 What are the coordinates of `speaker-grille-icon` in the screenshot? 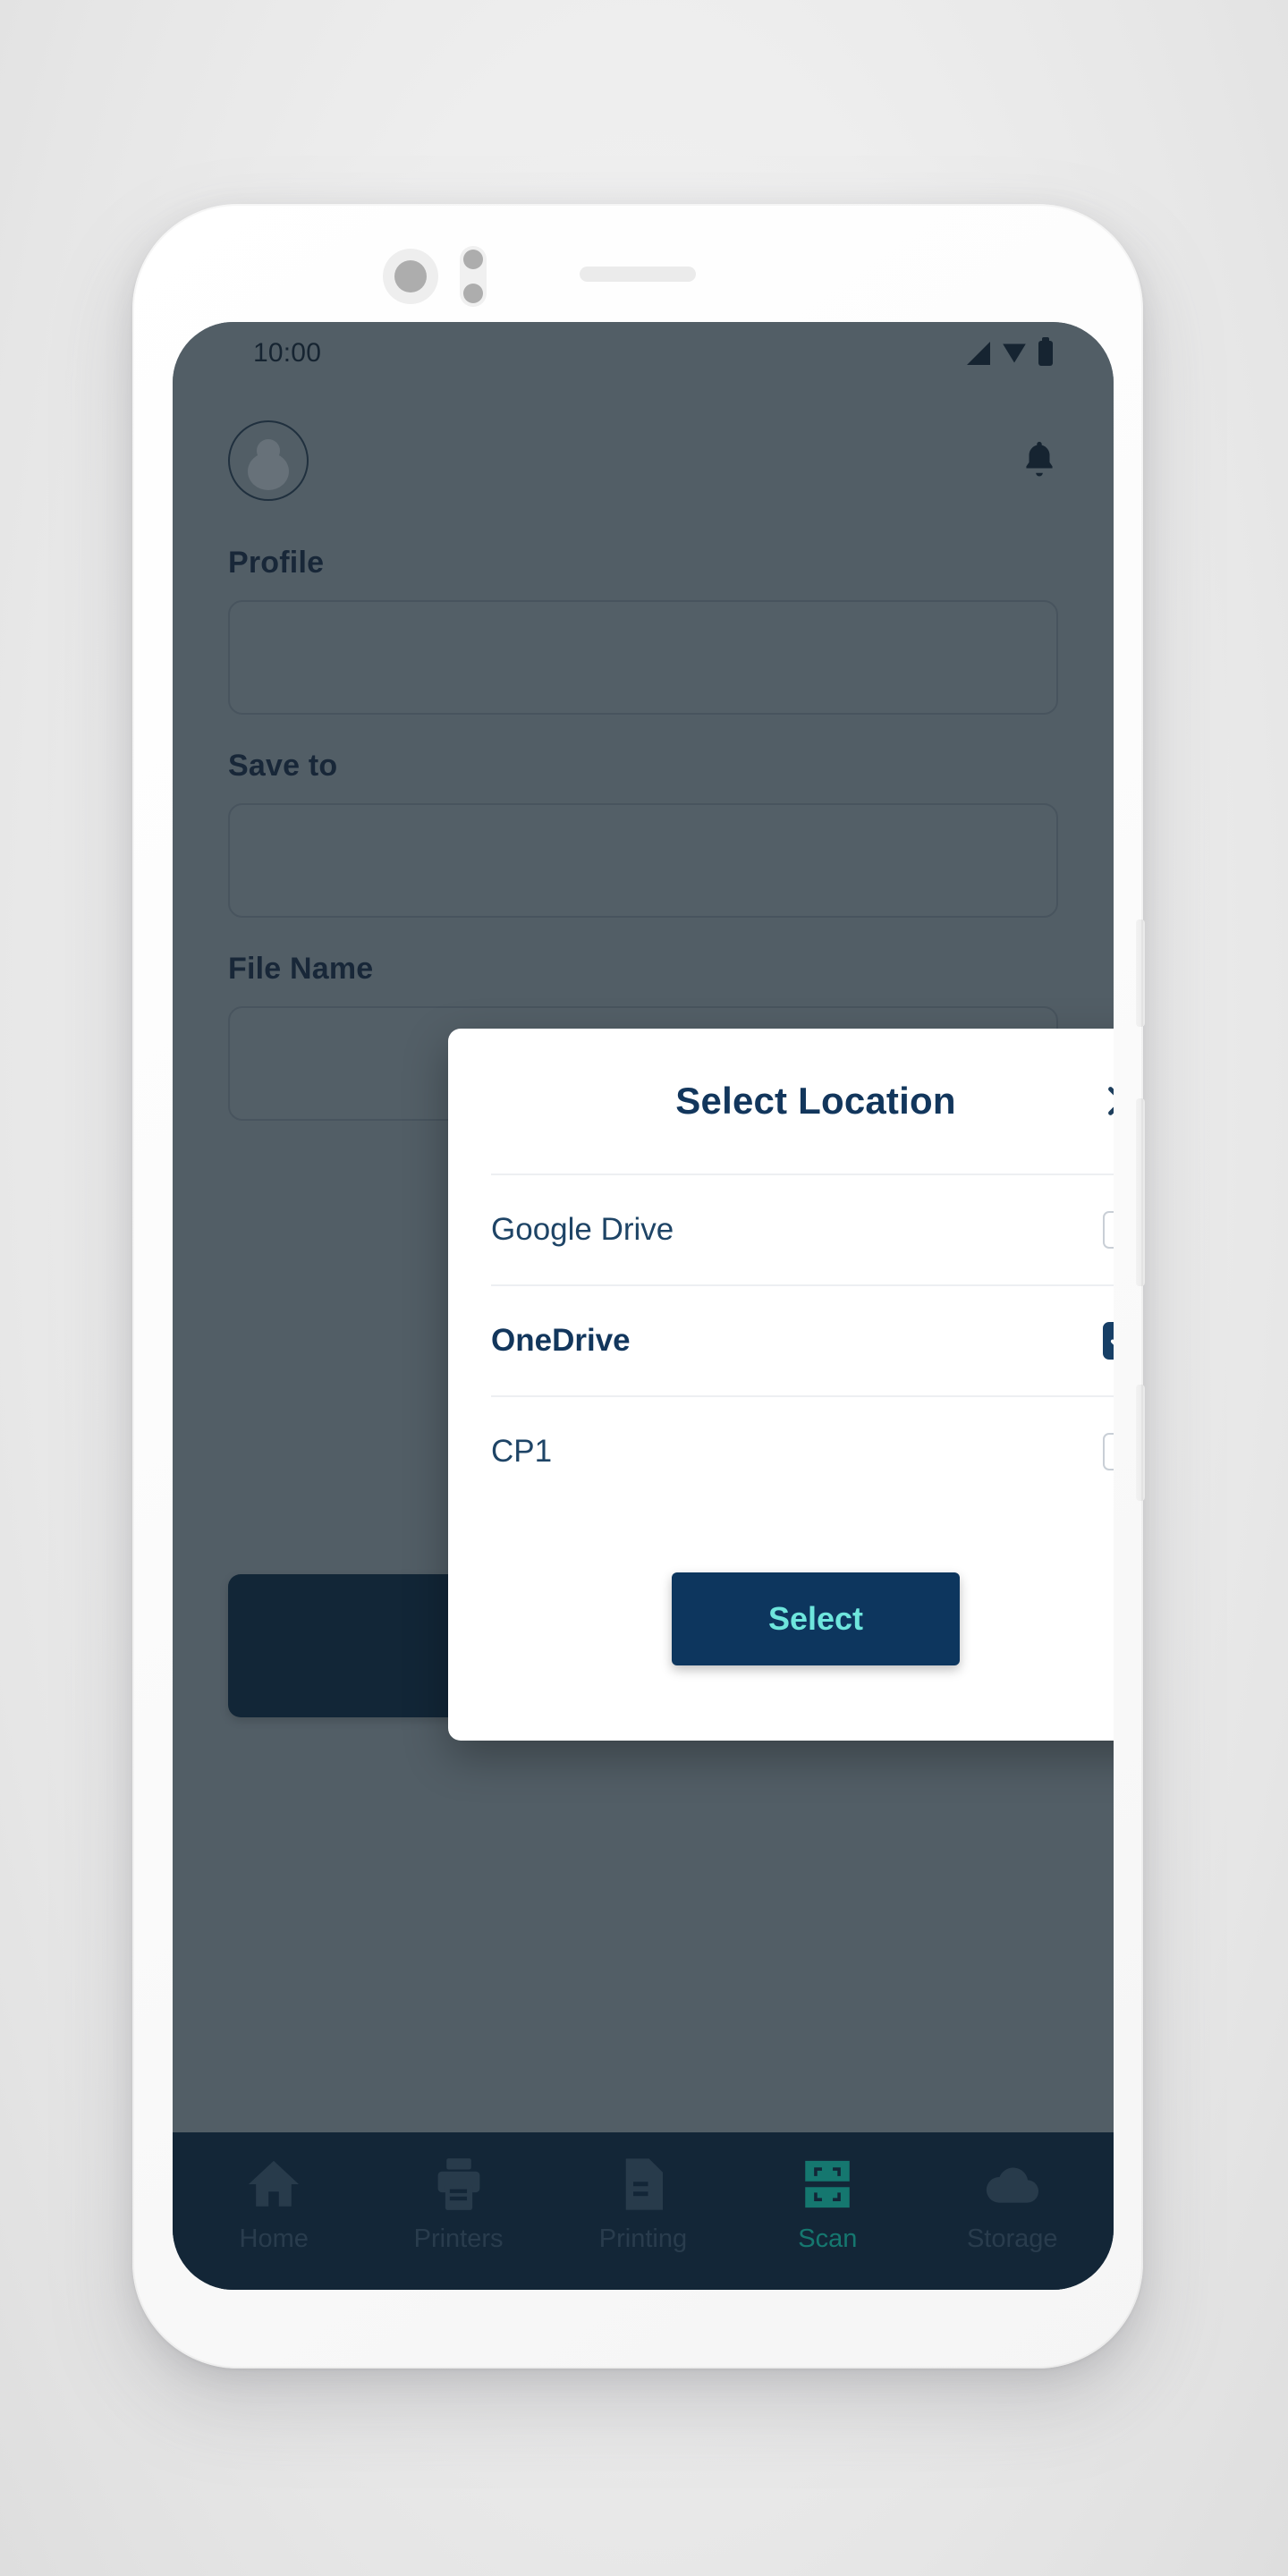 It's located at (638, 274).